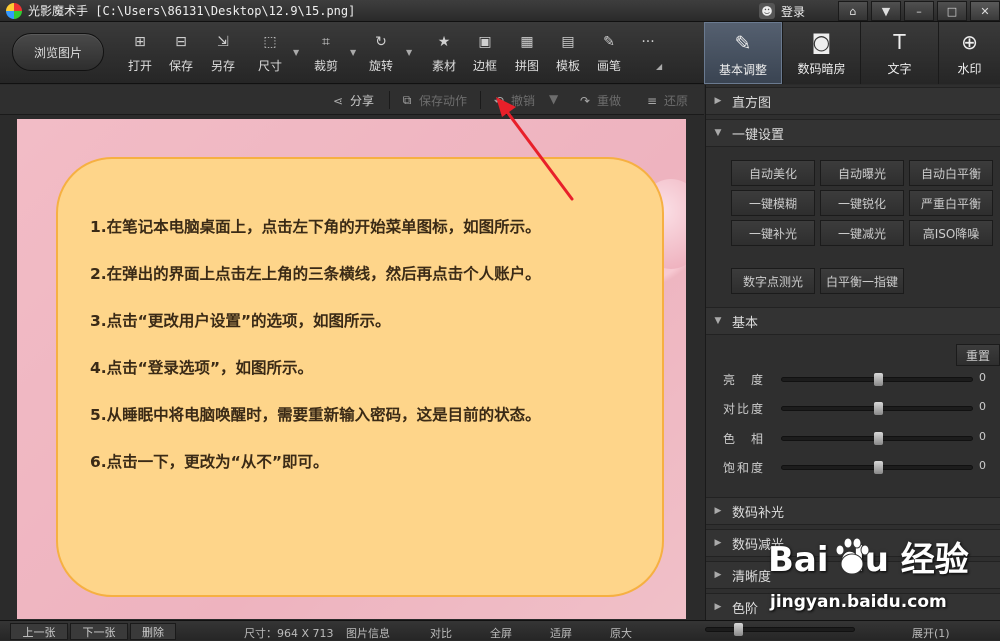 This screenshot has height=641, width=1000. What do you see at coordinates (499, 100) in the screenshot?
I see `undo-icon: ↶` at bounding box center [499, 100].